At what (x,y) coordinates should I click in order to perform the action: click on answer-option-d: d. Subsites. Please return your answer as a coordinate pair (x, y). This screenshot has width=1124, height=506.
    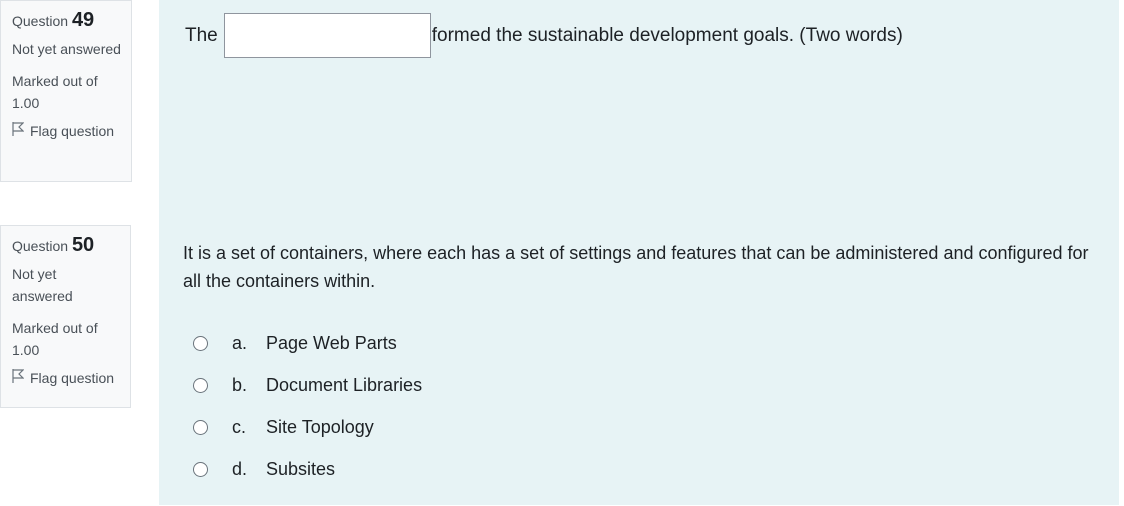
    Looking at the image, I should click on (307, 469).